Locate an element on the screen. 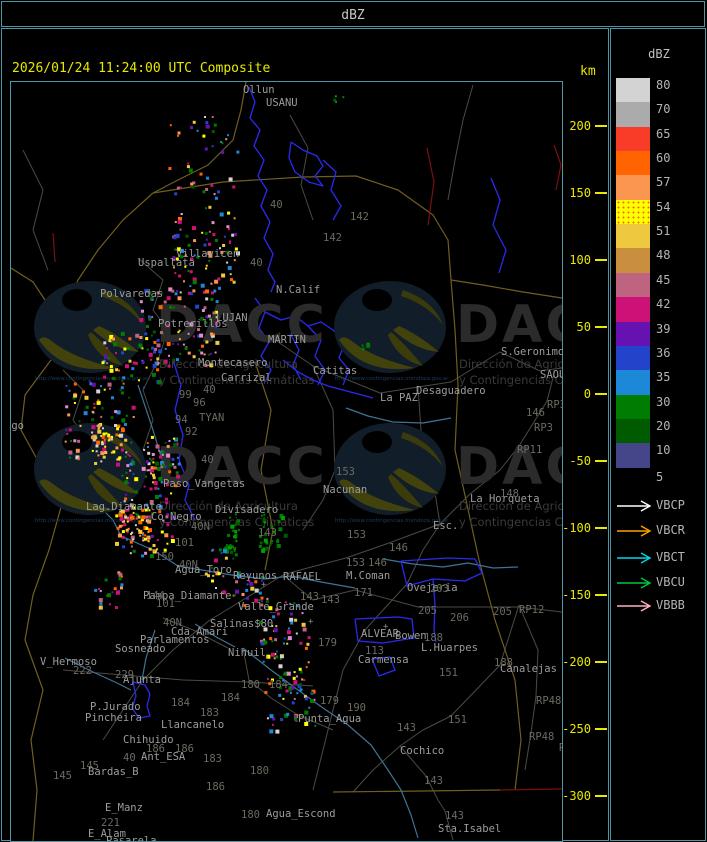  city-label: Bowen is located at coordinates (411, 636).